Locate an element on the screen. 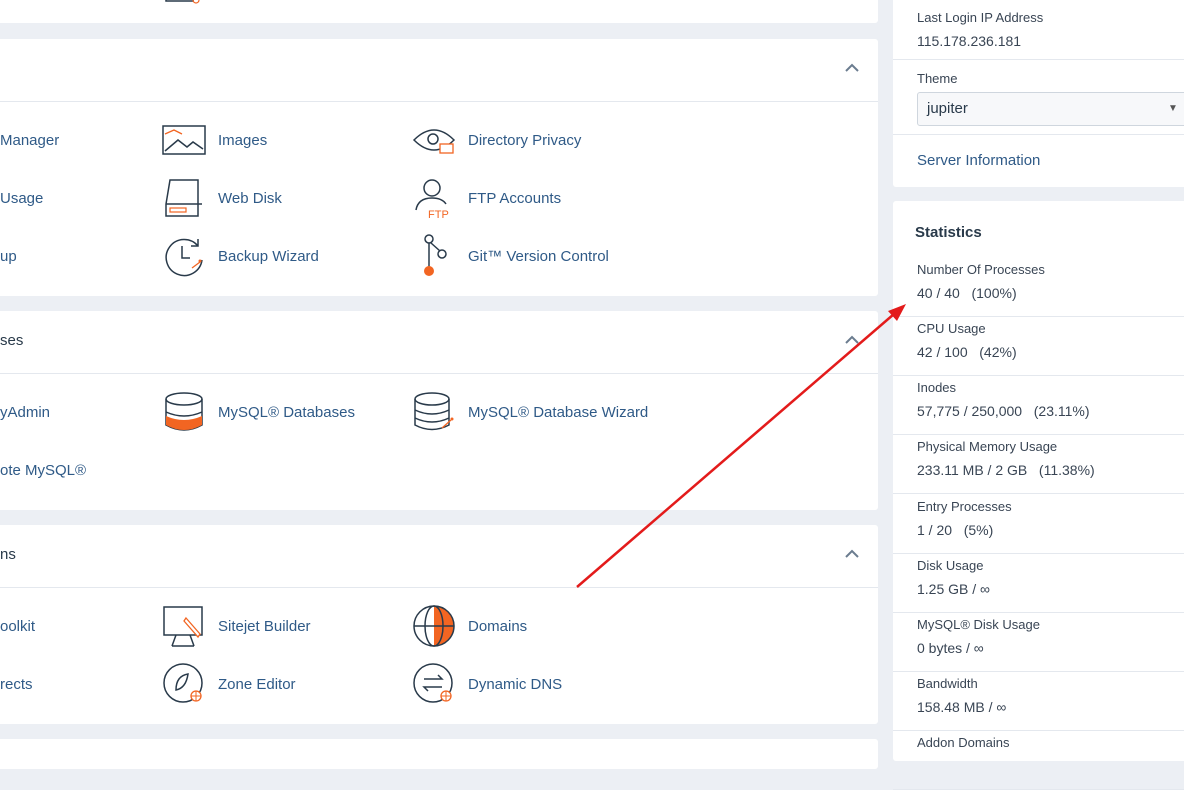 The image size is (1184, 790). phpmyadmin-link: yAdmin is located at coordinates (25, 412).